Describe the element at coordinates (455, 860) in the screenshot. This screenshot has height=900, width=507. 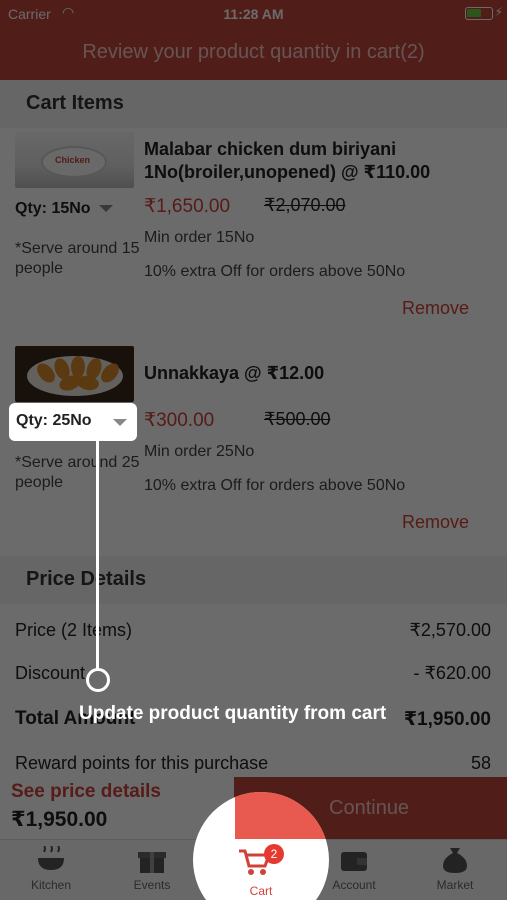
I see `sack-icon` at that location.